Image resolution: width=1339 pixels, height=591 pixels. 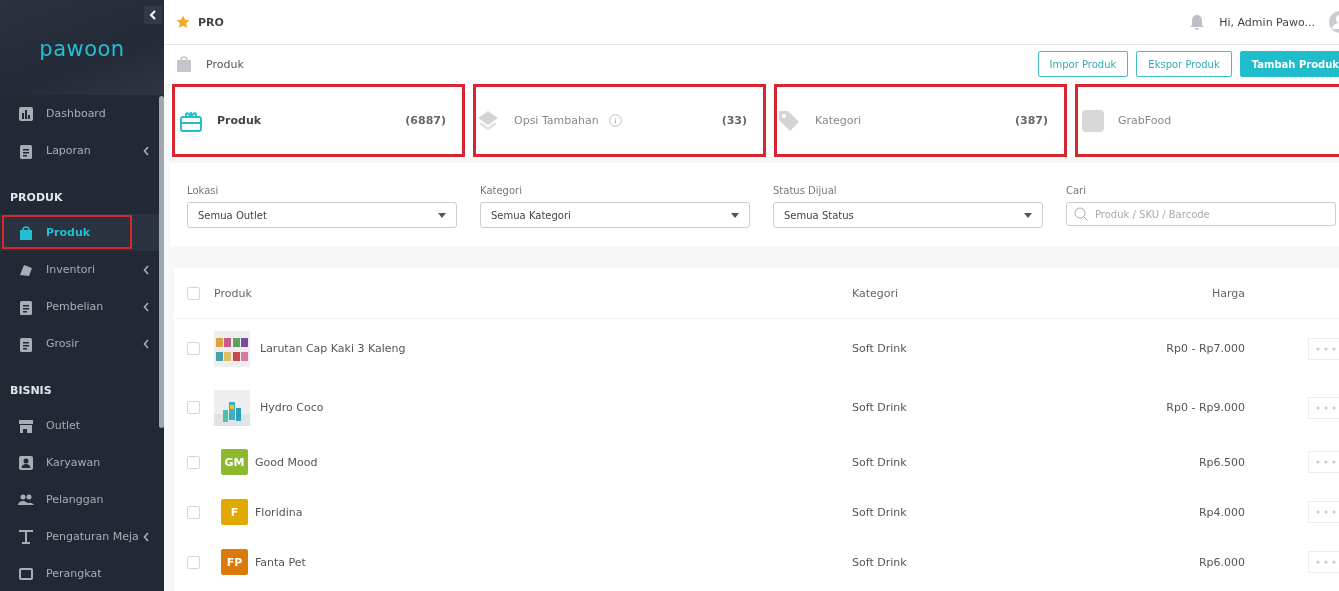 I want to click on column-header: Kategori, so click(x=876, y=293).